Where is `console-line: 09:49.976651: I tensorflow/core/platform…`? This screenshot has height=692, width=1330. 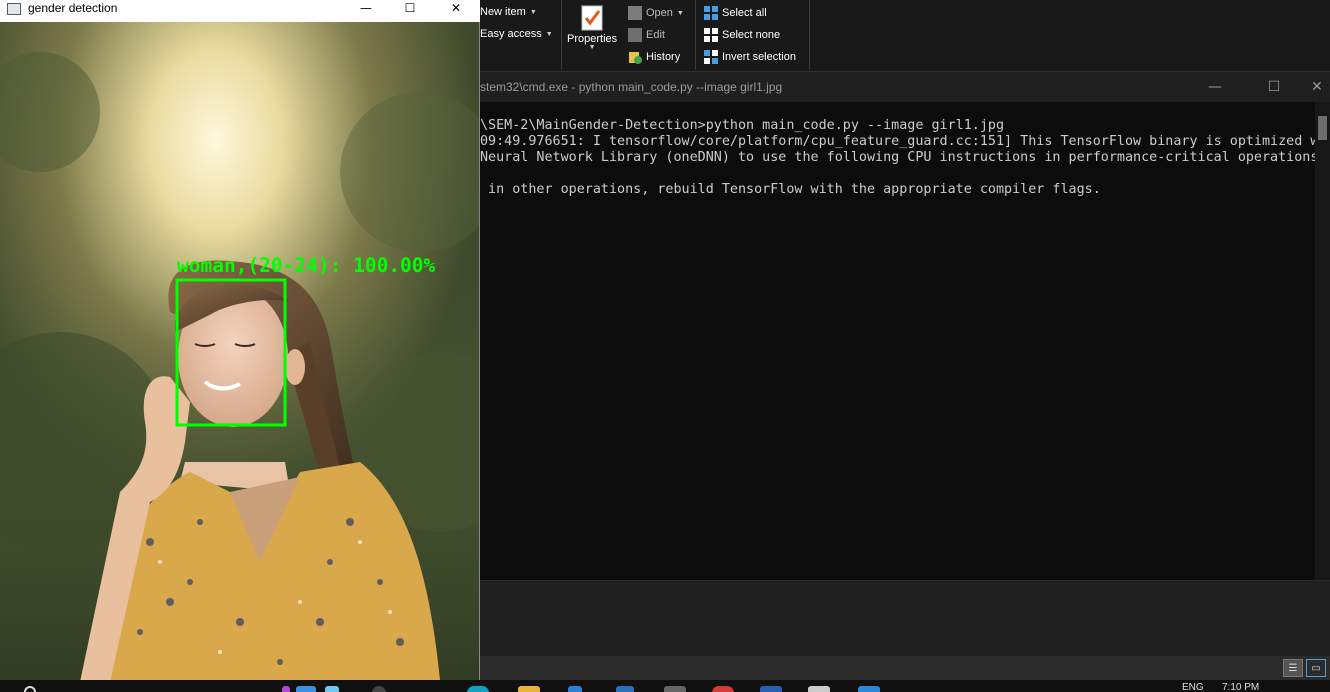
console-line: 09:49.976651: I tensorflow/core/platform… is located at coordinates (897, 141).